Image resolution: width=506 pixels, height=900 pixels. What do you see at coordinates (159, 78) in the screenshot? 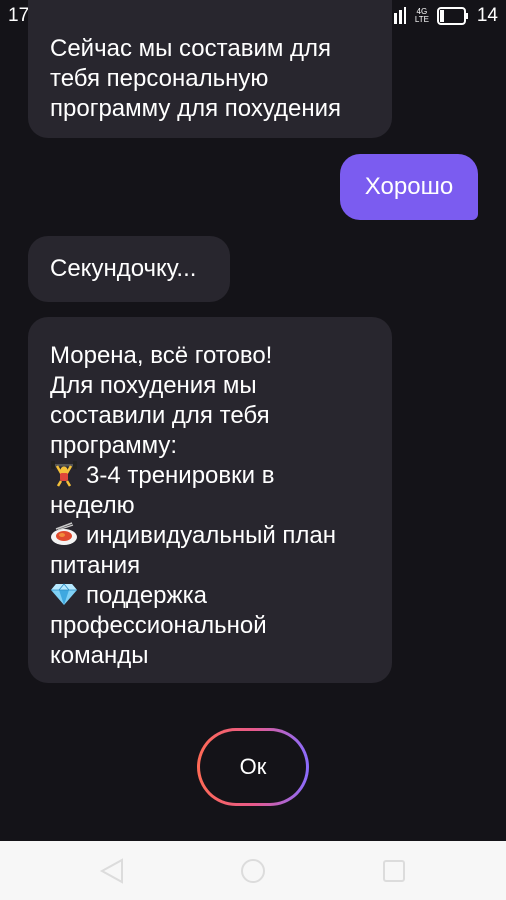
I see `message-line: тебя персональную` at bounding box center [159, 78].